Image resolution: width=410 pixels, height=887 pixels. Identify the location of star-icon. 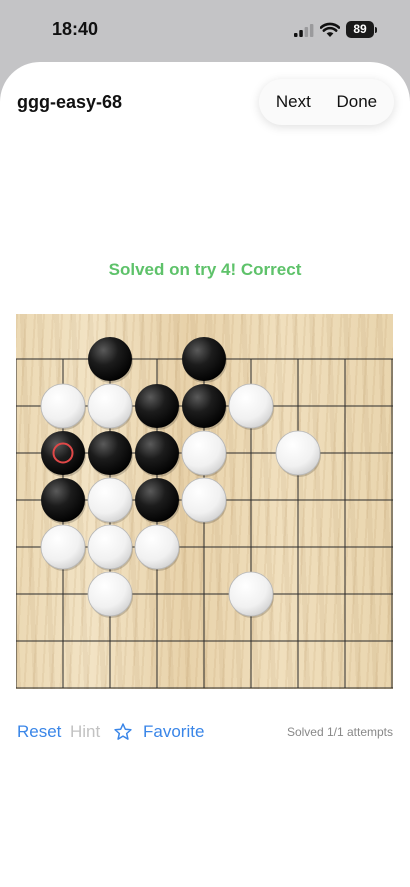
(123, 732).